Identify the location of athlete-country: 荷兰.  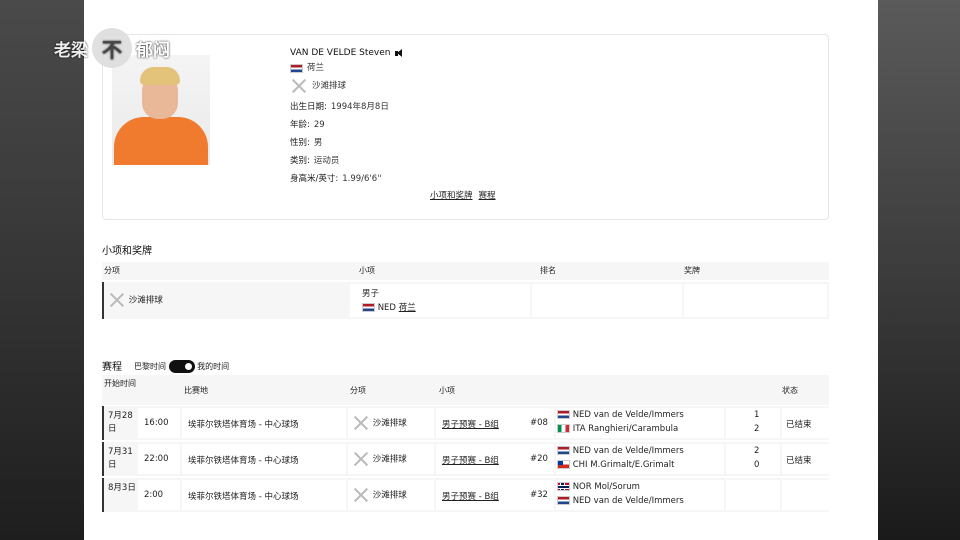
(316, 68).